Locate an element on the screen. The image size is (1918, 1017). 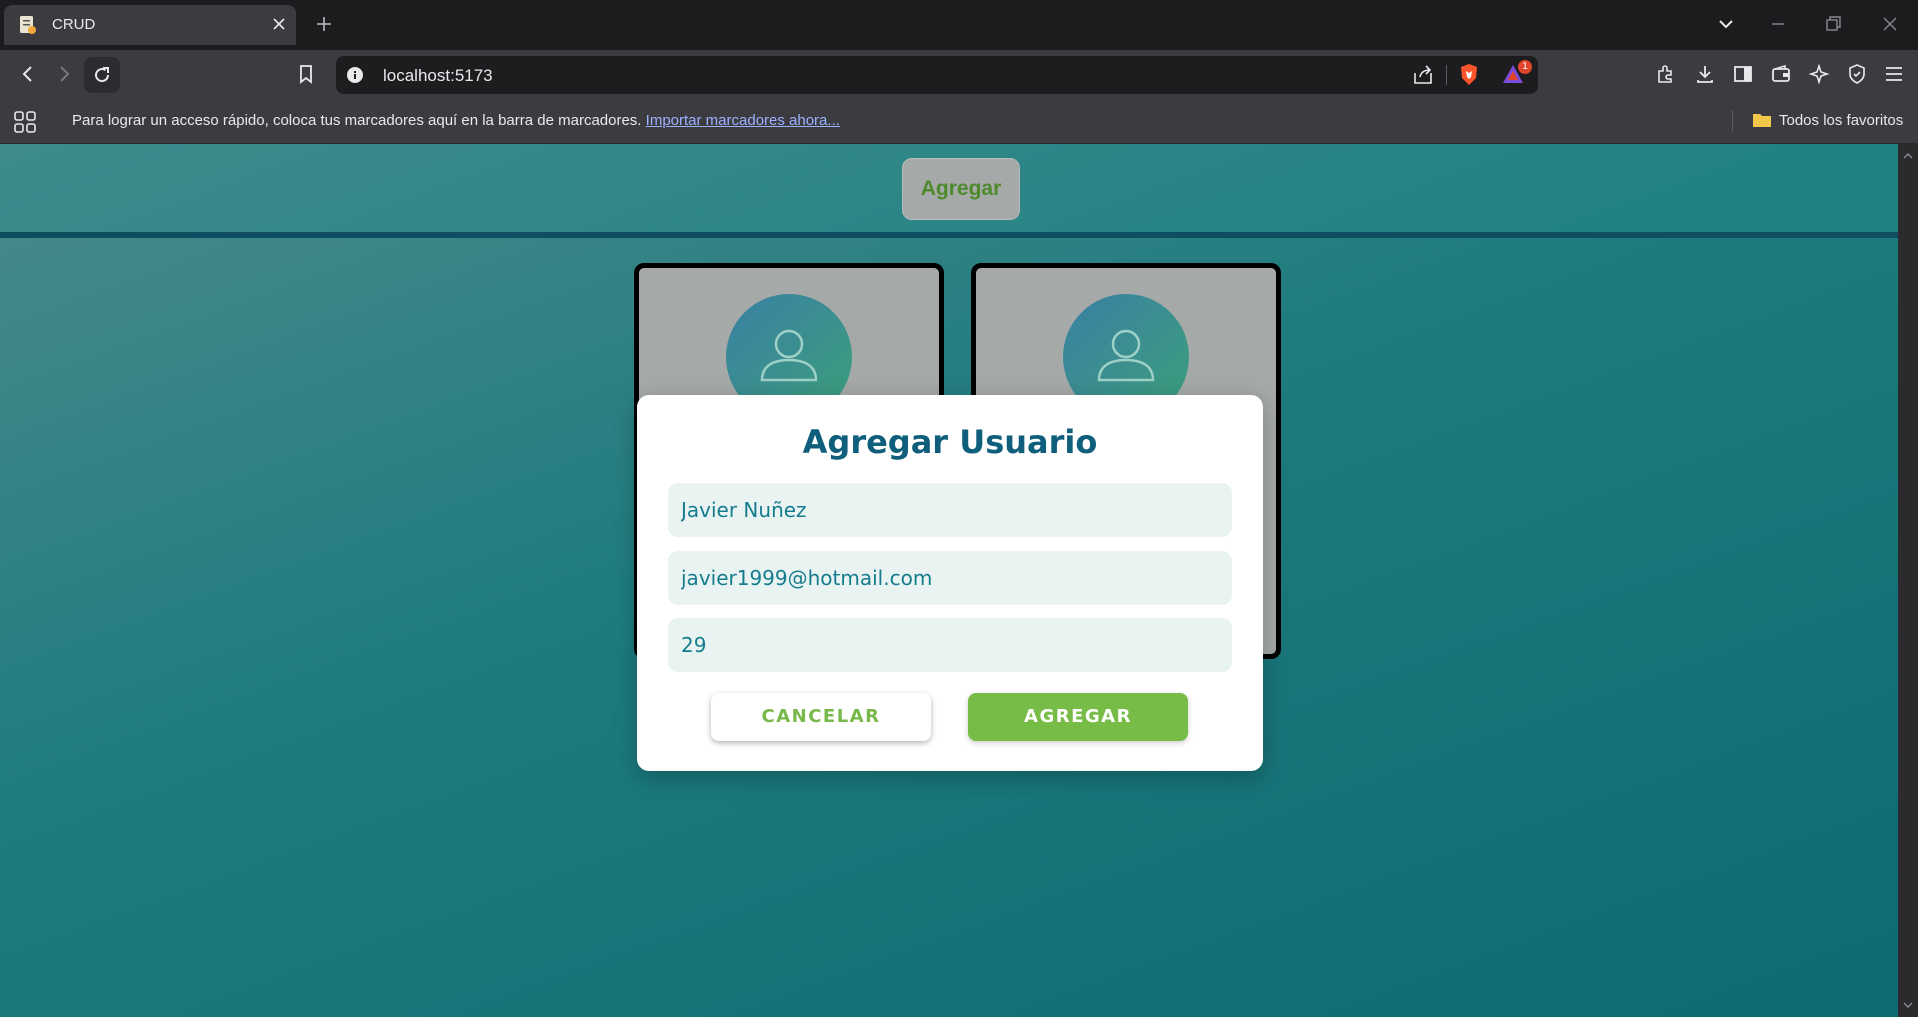
name-field is located at coordinates (950, 510).